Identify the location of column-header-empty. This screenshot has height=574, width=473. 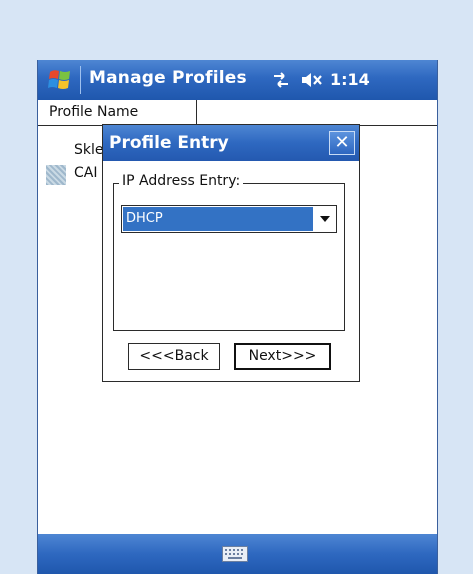
(317, 112).